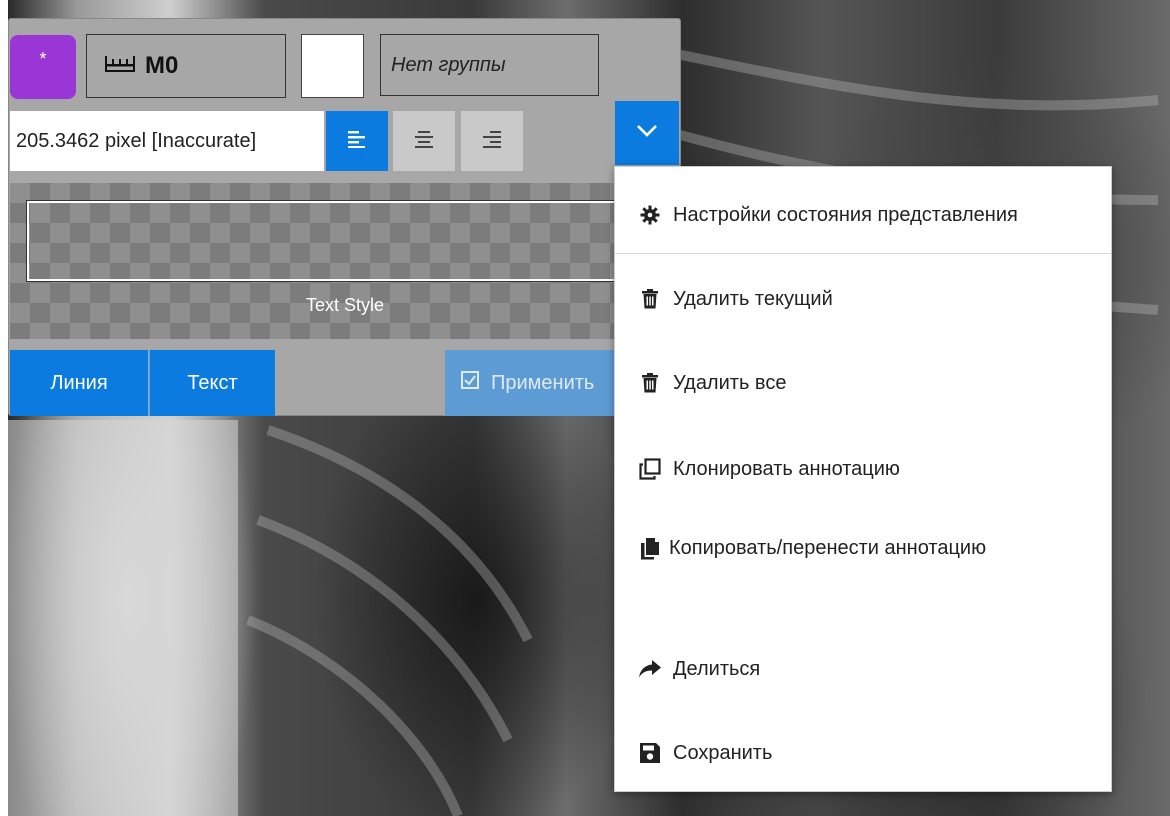 The width and height of the screenshot is (1170, 816). I want to click on align-left-icon, so click(357, 141).